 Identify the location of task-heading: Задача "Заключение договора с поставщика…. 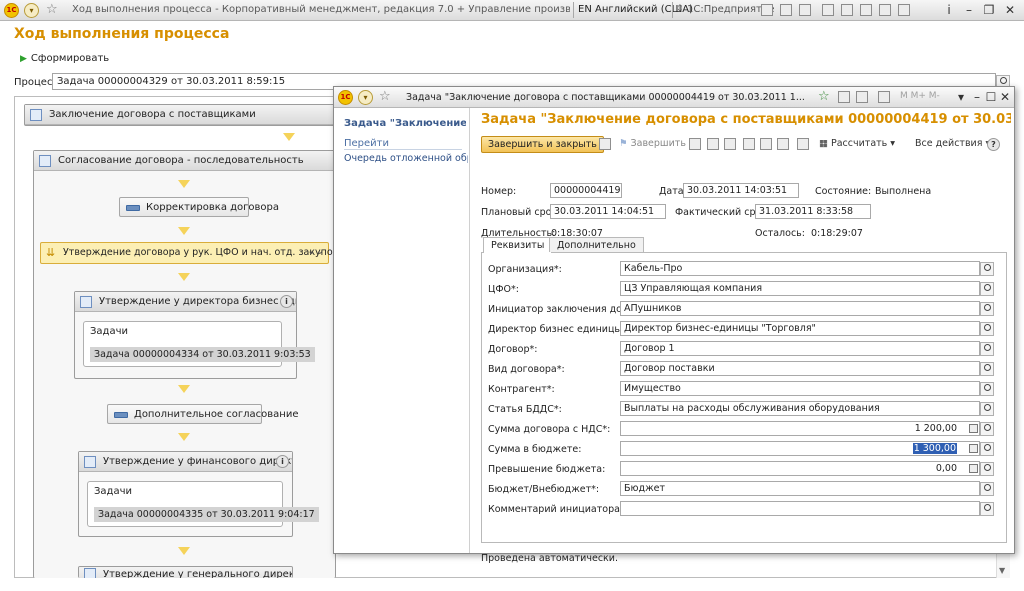
(746, 119).